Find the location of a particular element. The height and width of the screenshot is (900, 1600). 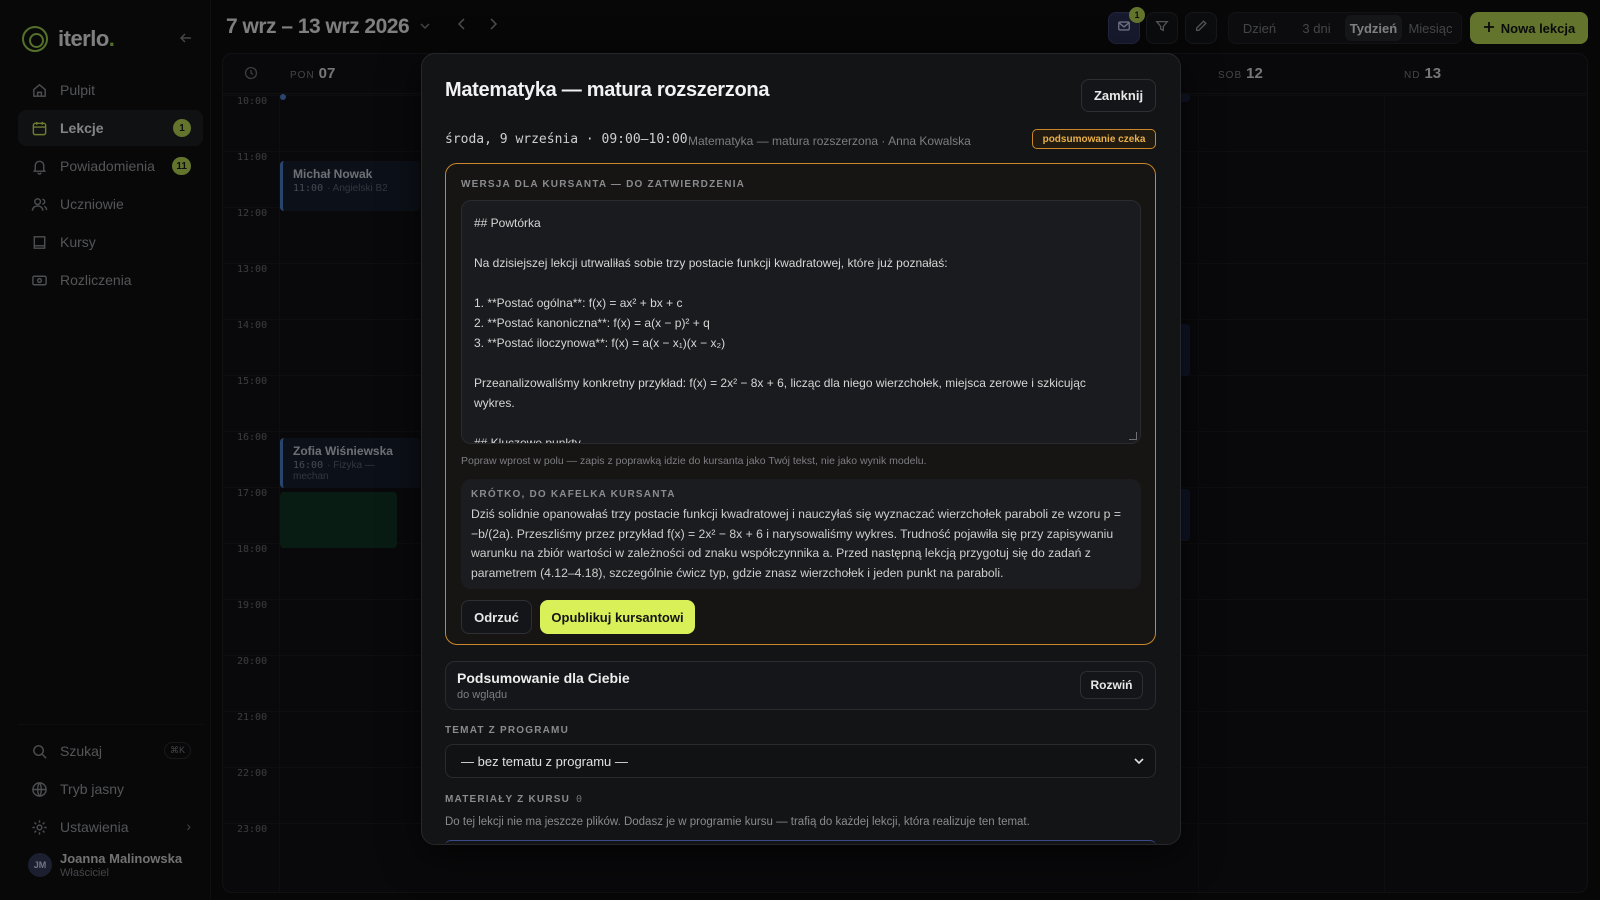

expand-button: Rozwiń is located at coordinates (1111, 685).